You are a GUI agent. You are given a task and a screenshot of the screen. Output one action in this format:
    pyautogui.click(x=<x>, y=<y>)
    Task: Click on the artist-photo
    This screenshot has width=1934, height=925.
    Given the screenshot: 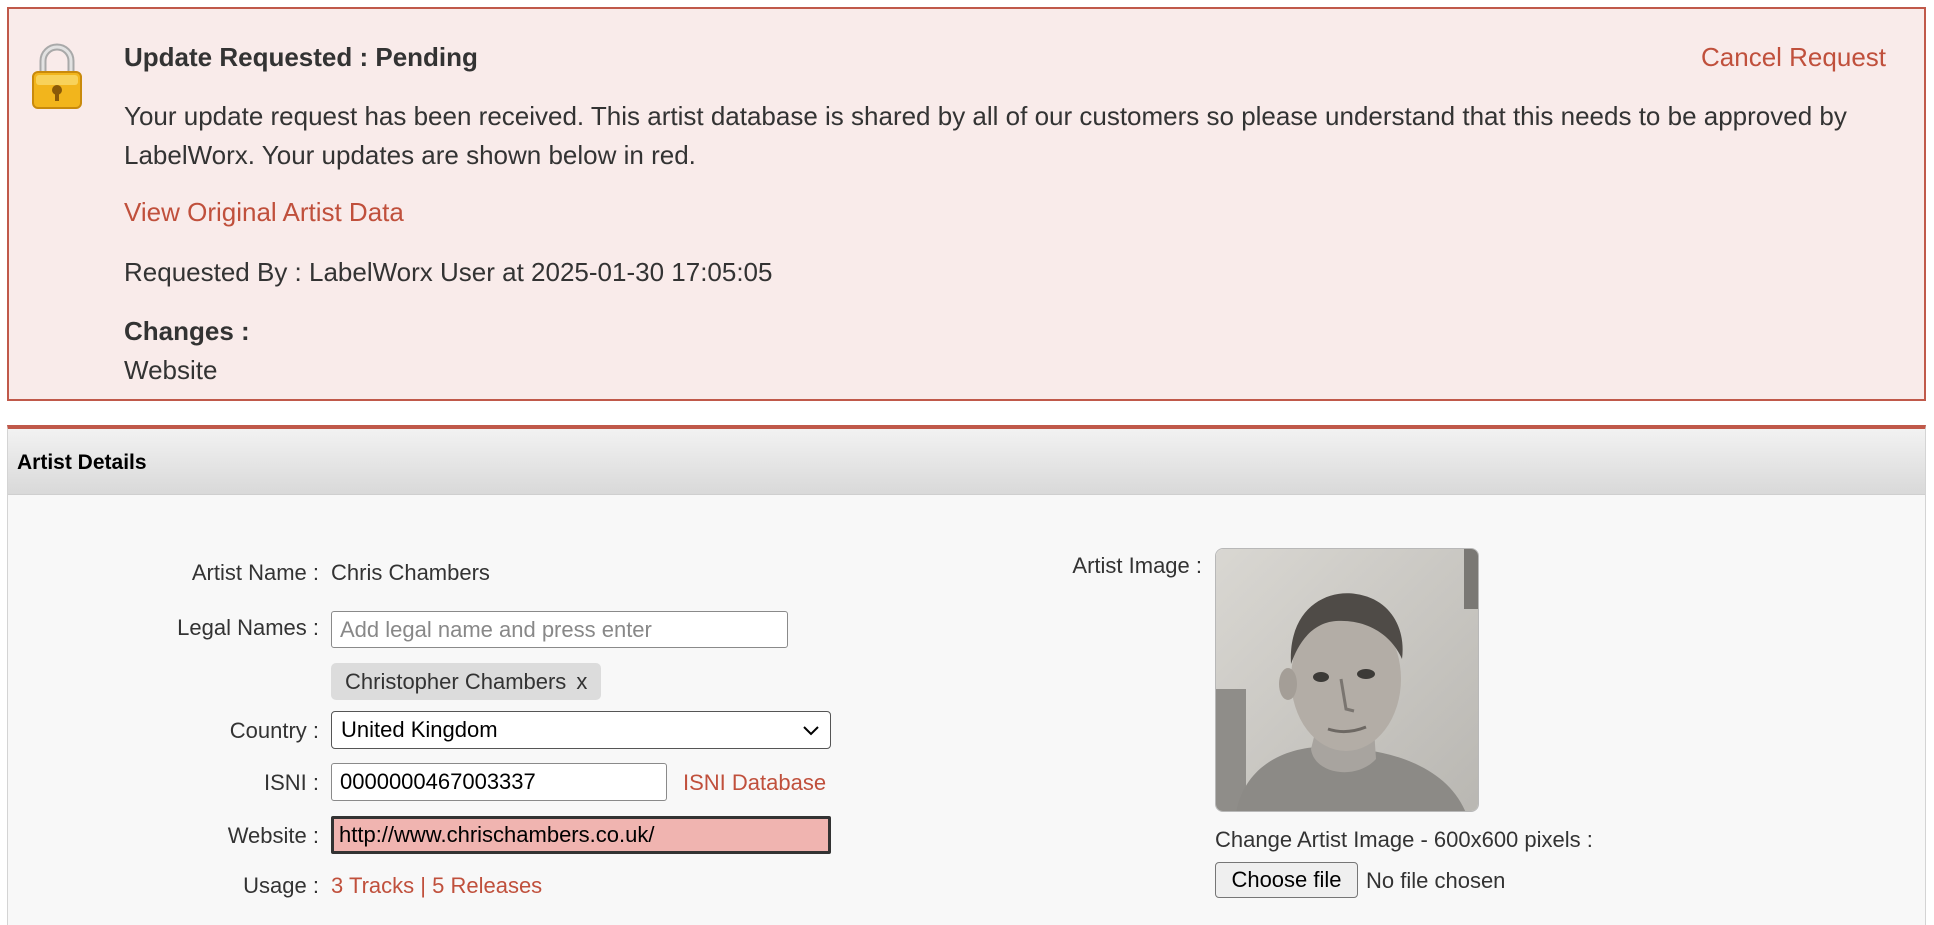 What is the action you would take?
    pyautogui.click(x=1347, y=680)
    